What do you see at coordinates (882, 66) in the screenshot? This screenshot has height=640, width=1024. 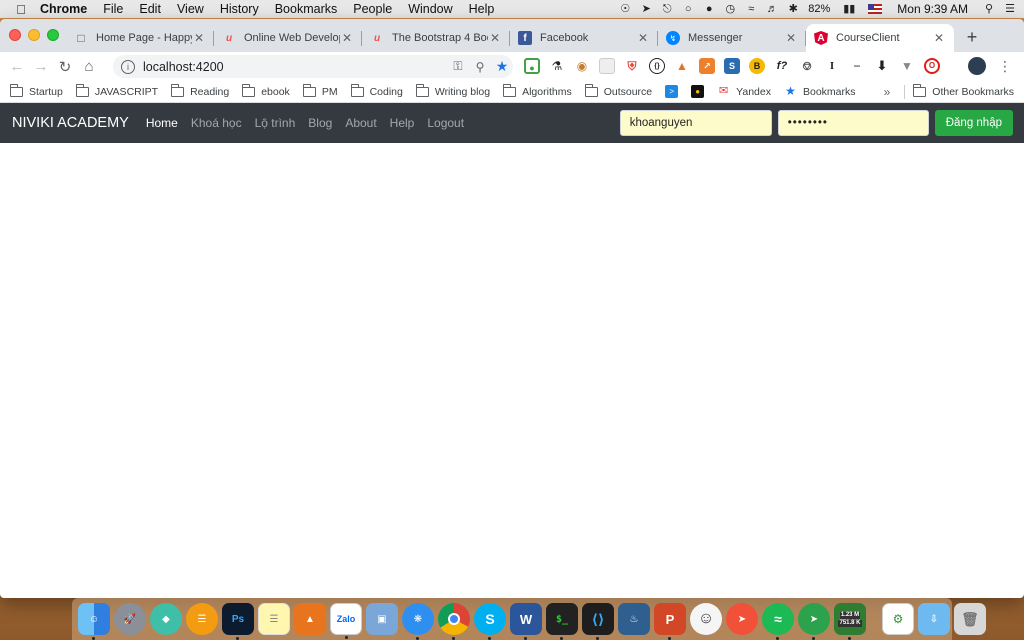 I see `ext-download-icon: ⬇` at bounding box center [882, 66].